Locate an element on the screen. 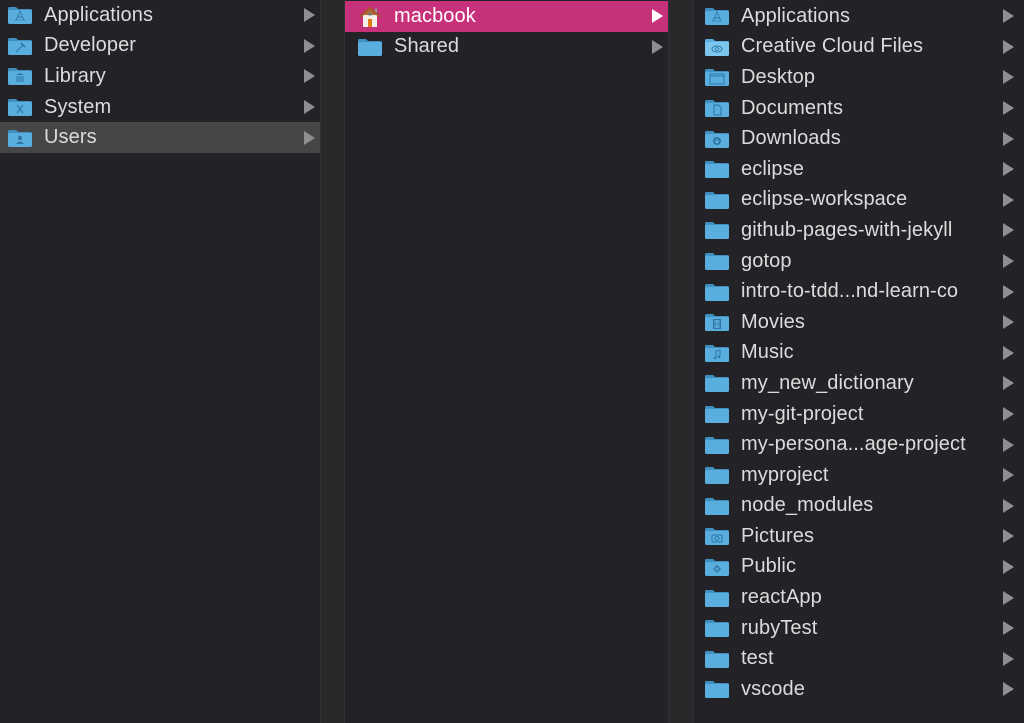 Image resolution: width=1024 pixels, height=723 pixels. list-item: Creative Cloud Files is located at coordinates (859, 47).